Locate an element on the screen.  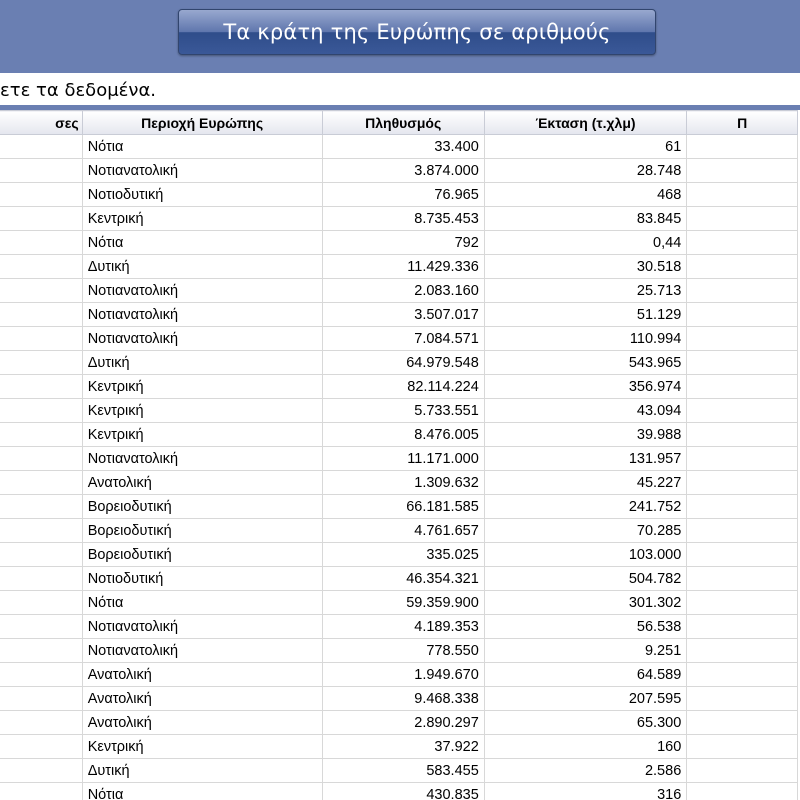
table-row: Νοτιανατολική 7.084.571 110.994 is located at coordinates (399, 338).